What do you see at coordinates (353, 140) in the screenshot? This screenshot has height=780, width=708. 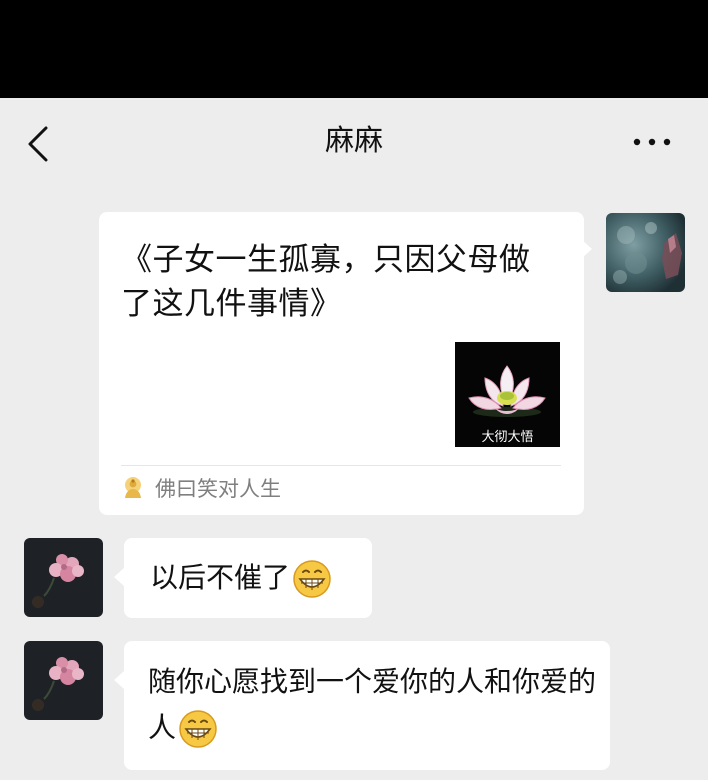 I see `chat-title: 麻麻` at bounding box center [353, 140].